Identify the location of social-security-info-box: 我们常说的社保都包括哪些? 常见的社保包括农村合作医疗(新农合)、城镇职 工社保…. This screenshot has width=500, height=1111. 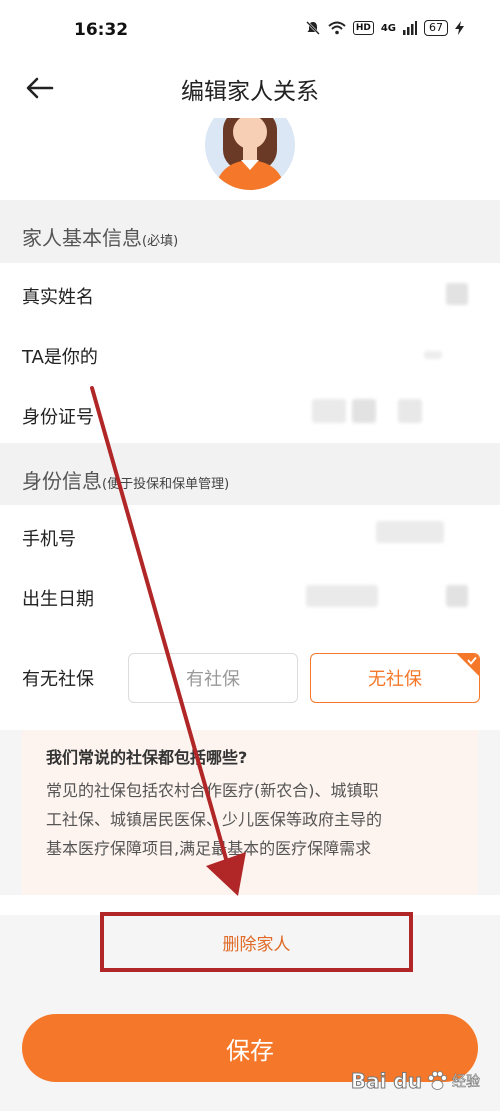
(250, 812).